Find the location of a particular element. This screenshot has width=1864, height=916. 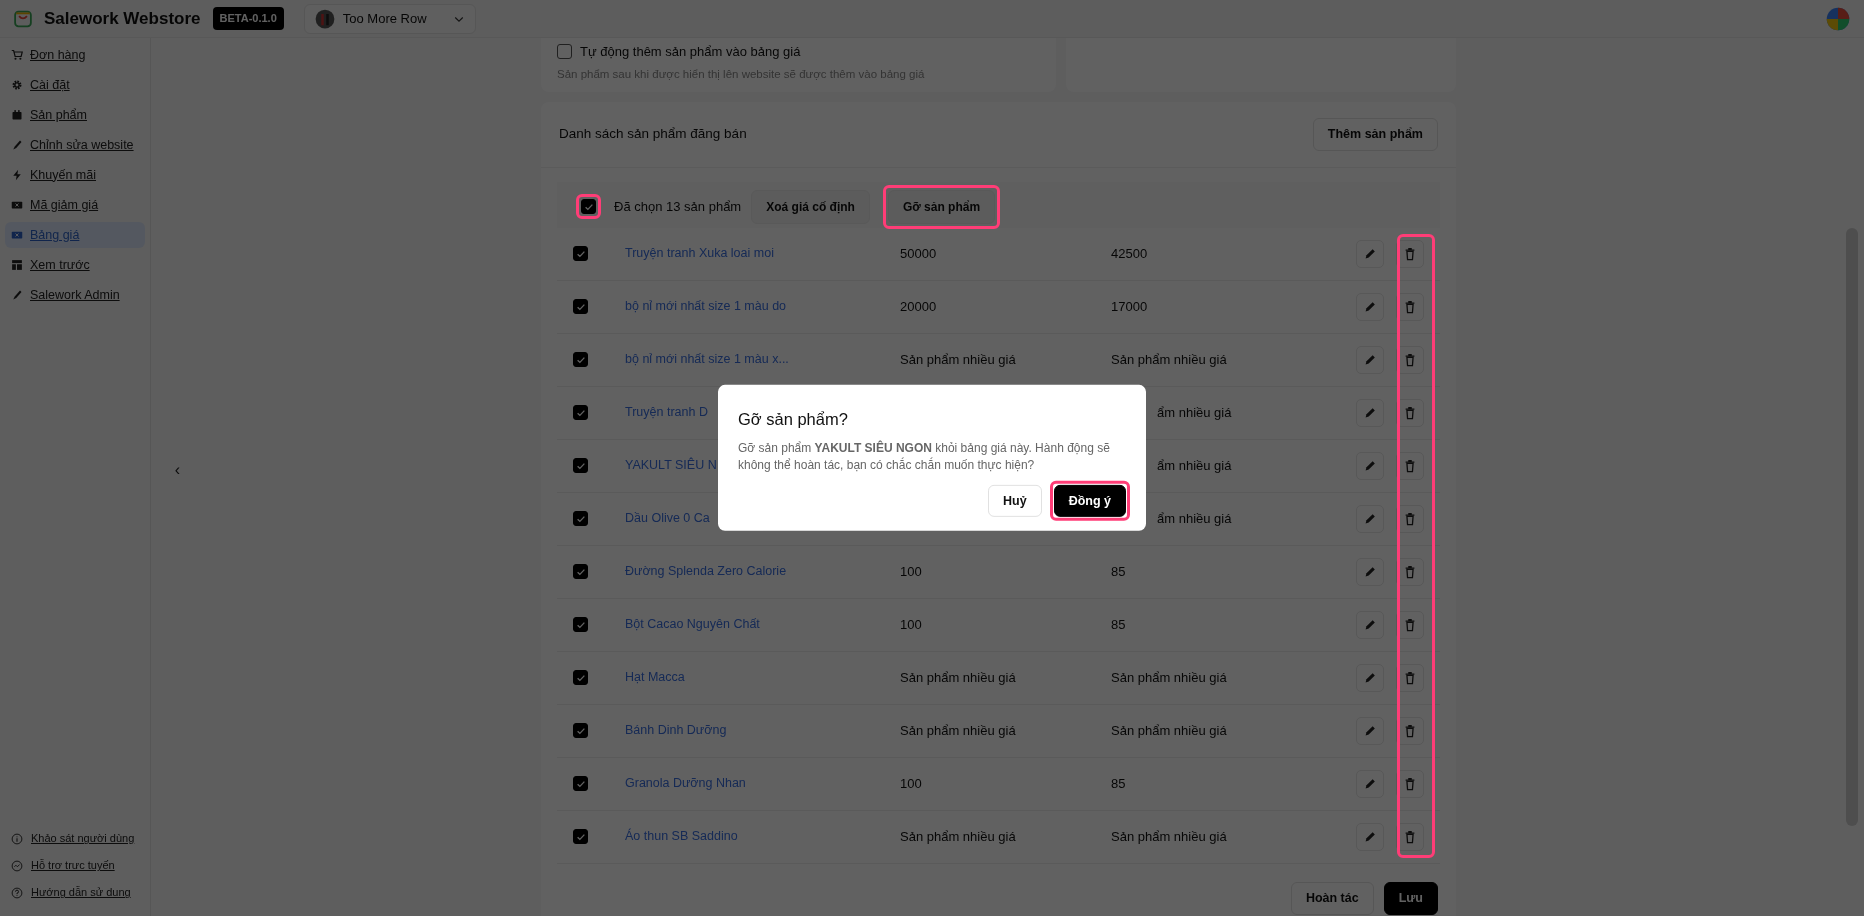

sidebar-item: Cài đặt is located at coordinates (75, 85).